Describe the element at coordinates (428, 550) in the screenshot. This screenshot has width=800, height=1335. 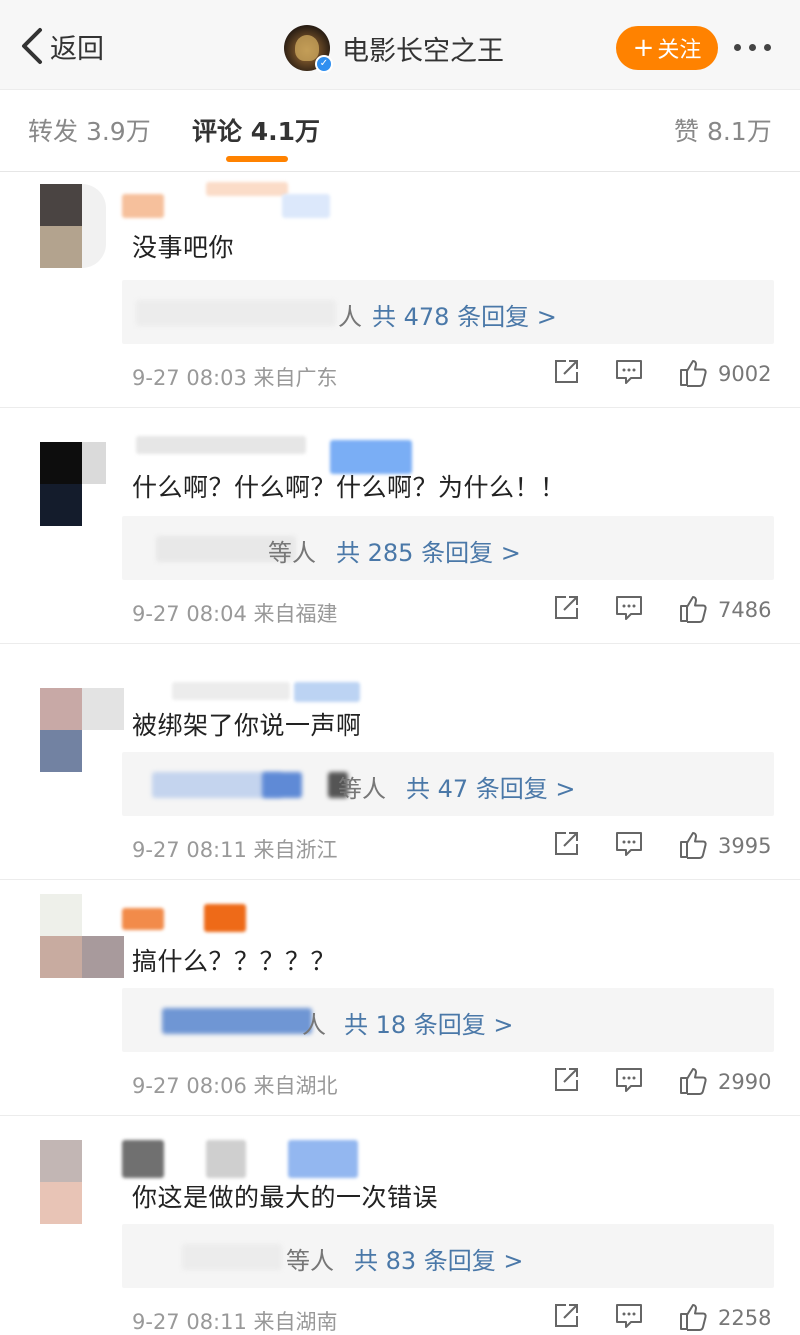
I see `reply-count-link: 共 285 条回复 >` at that location.